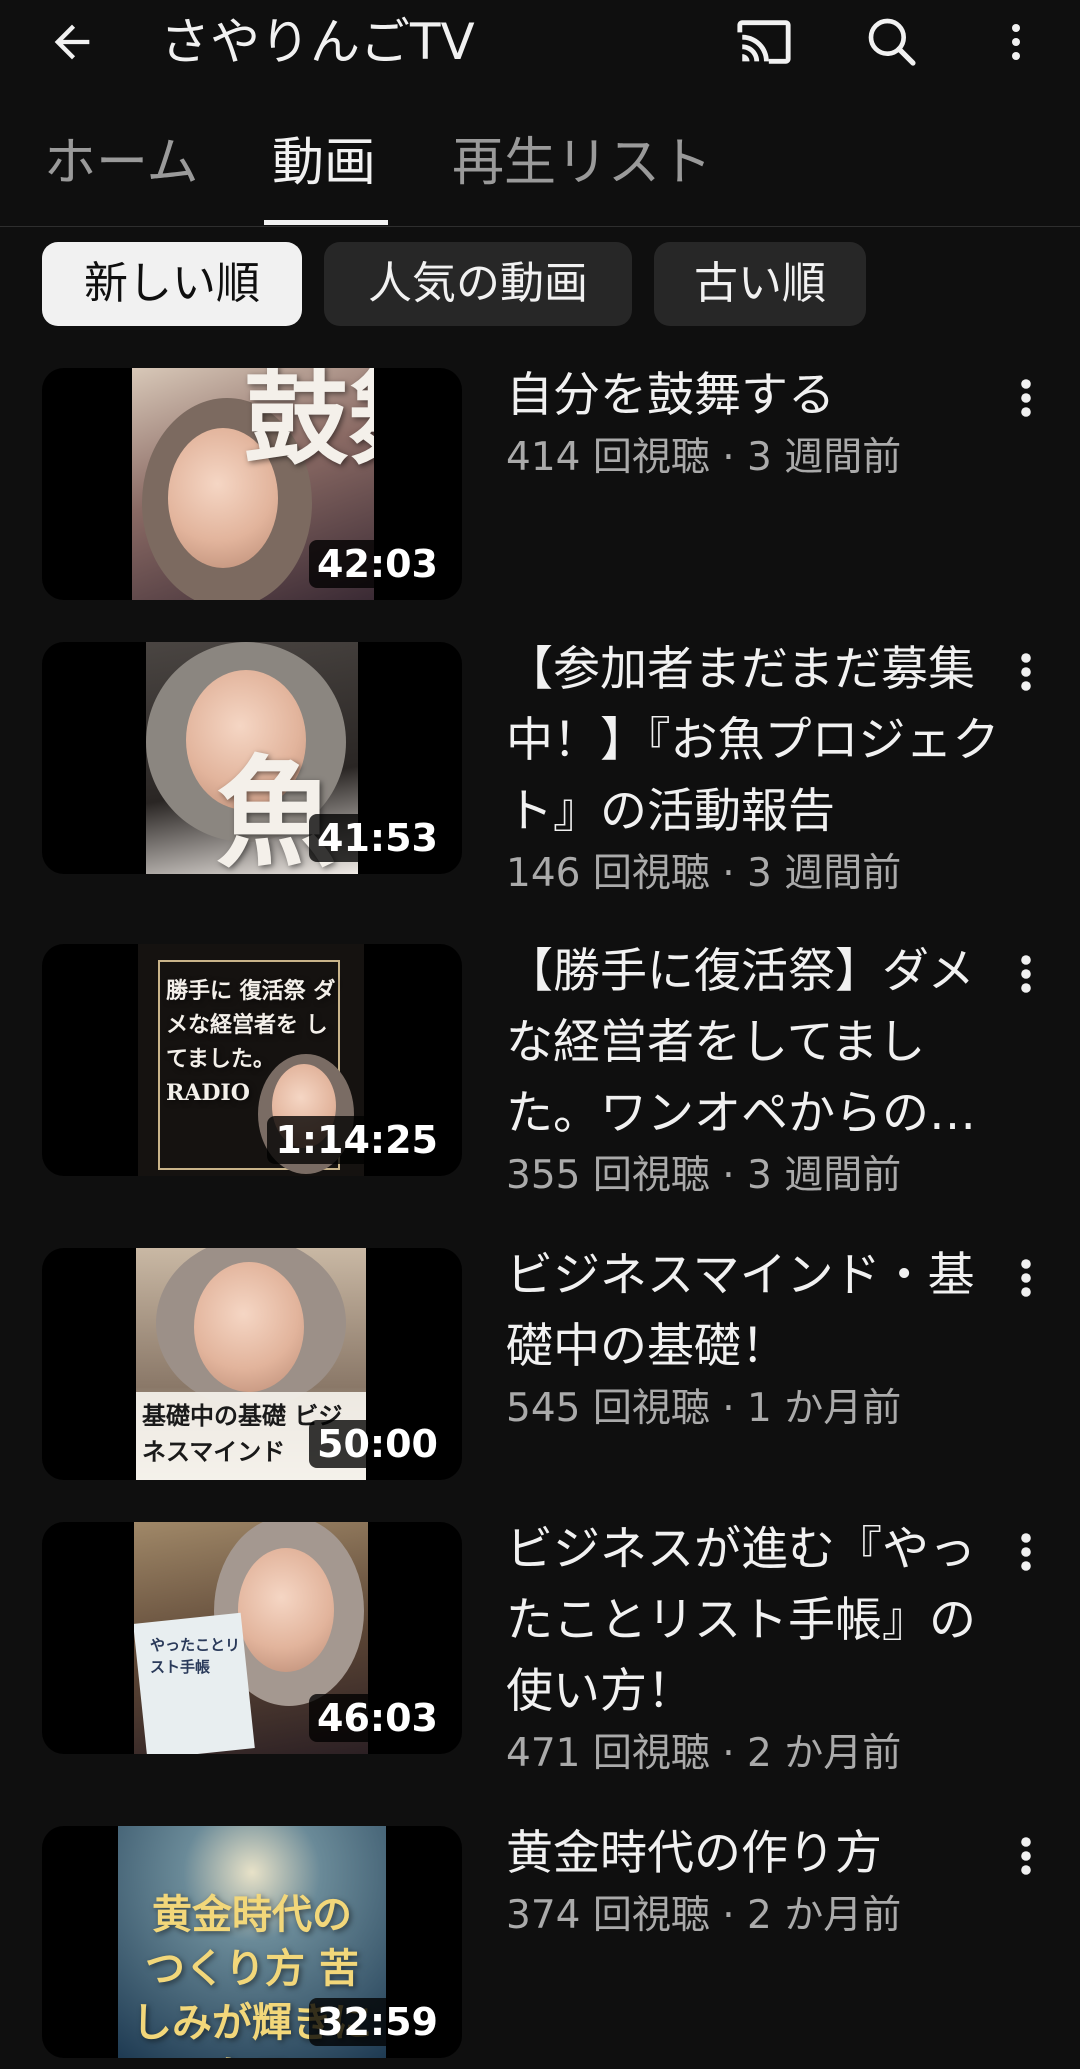  What do you see at coordinates (377, 1718) in the screenshot?
I see `duration-badge: 46:03` at bounding box center [377, 1718].